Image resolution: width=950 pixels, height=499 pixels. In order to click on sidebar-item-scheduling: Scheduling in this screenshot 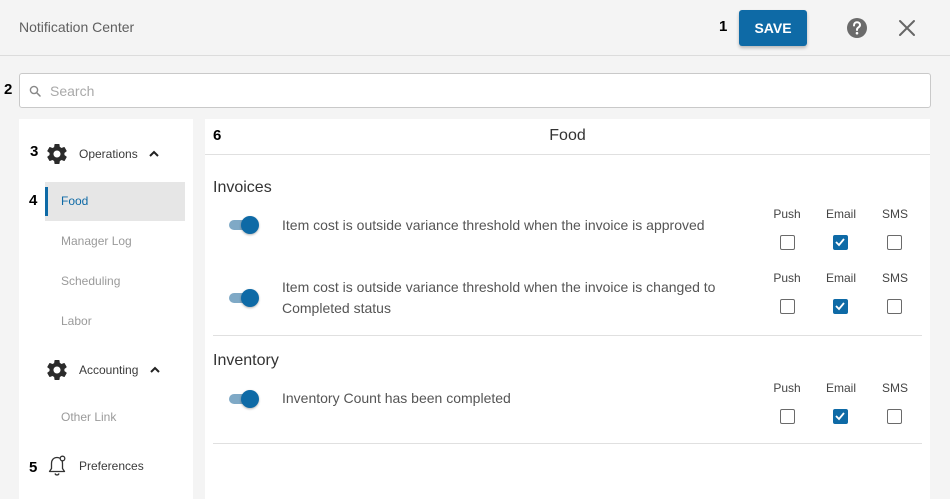, I will do `click(115, 281)`.